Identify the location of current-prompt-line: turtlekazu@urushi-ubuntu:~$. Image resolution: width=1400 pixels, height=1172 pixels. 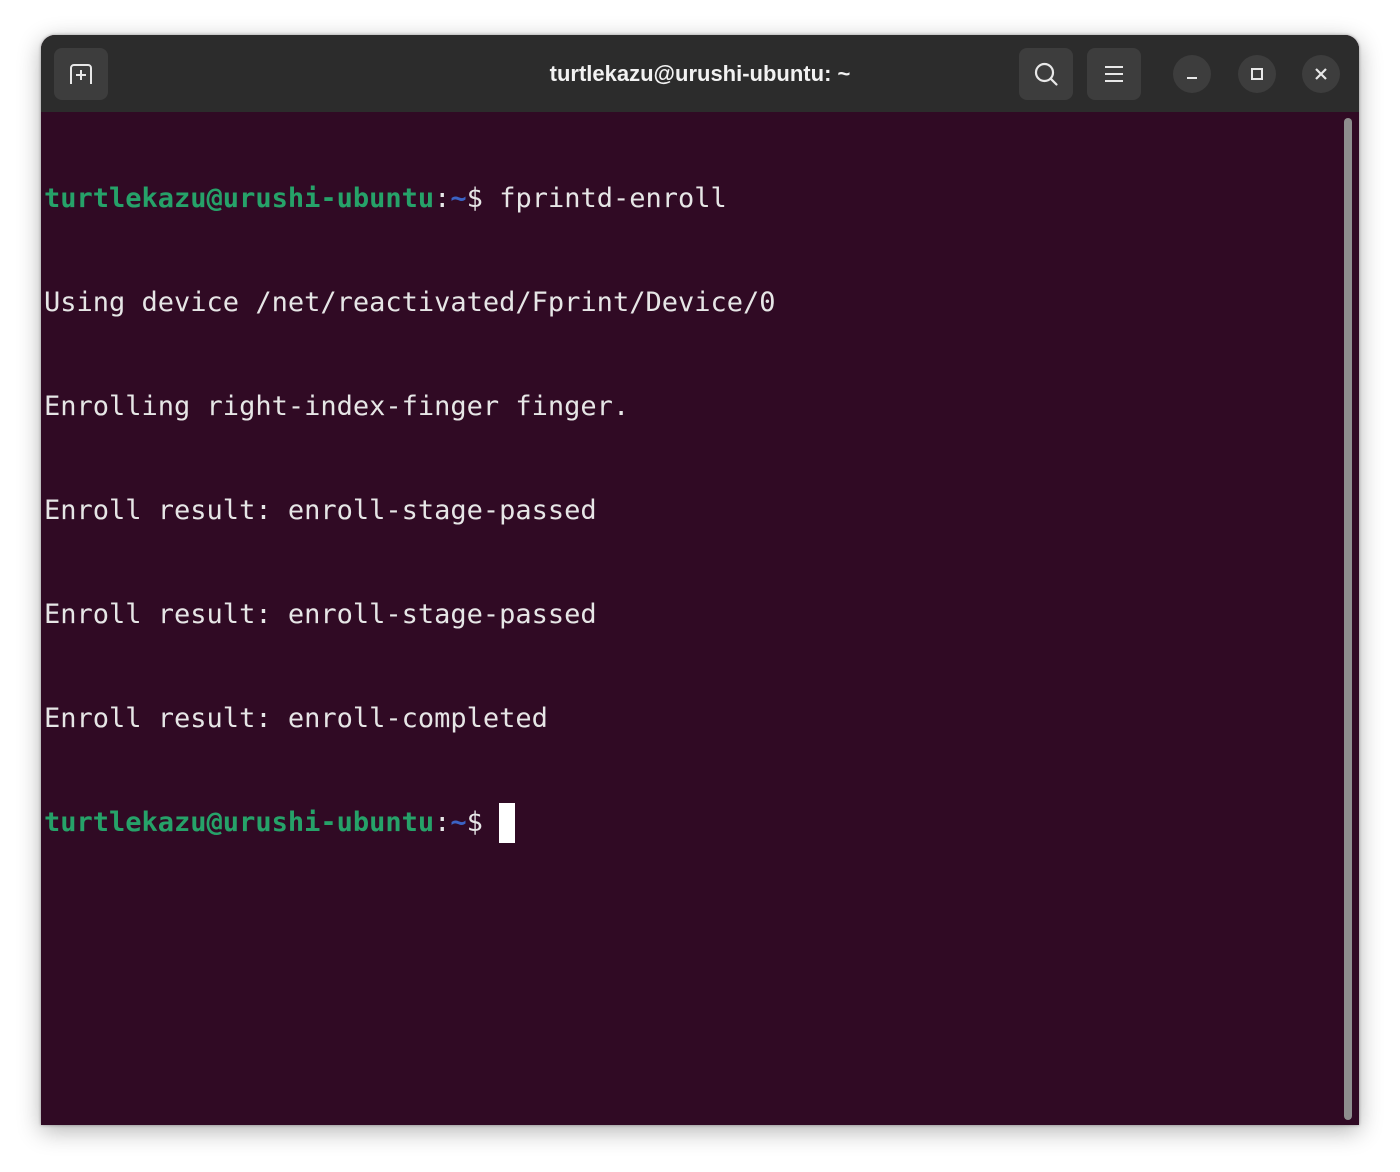
(410, 823).